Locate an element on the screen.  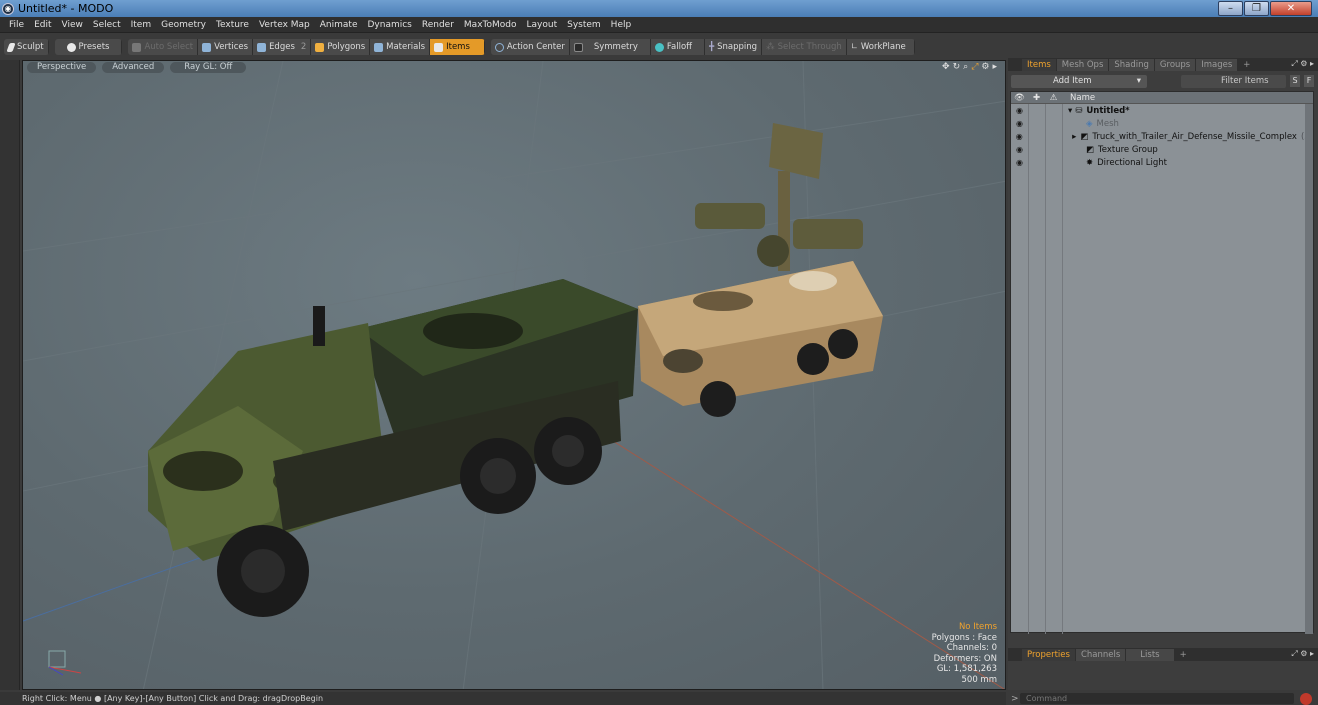
items-button: Items is located at coordinates (457, 47).